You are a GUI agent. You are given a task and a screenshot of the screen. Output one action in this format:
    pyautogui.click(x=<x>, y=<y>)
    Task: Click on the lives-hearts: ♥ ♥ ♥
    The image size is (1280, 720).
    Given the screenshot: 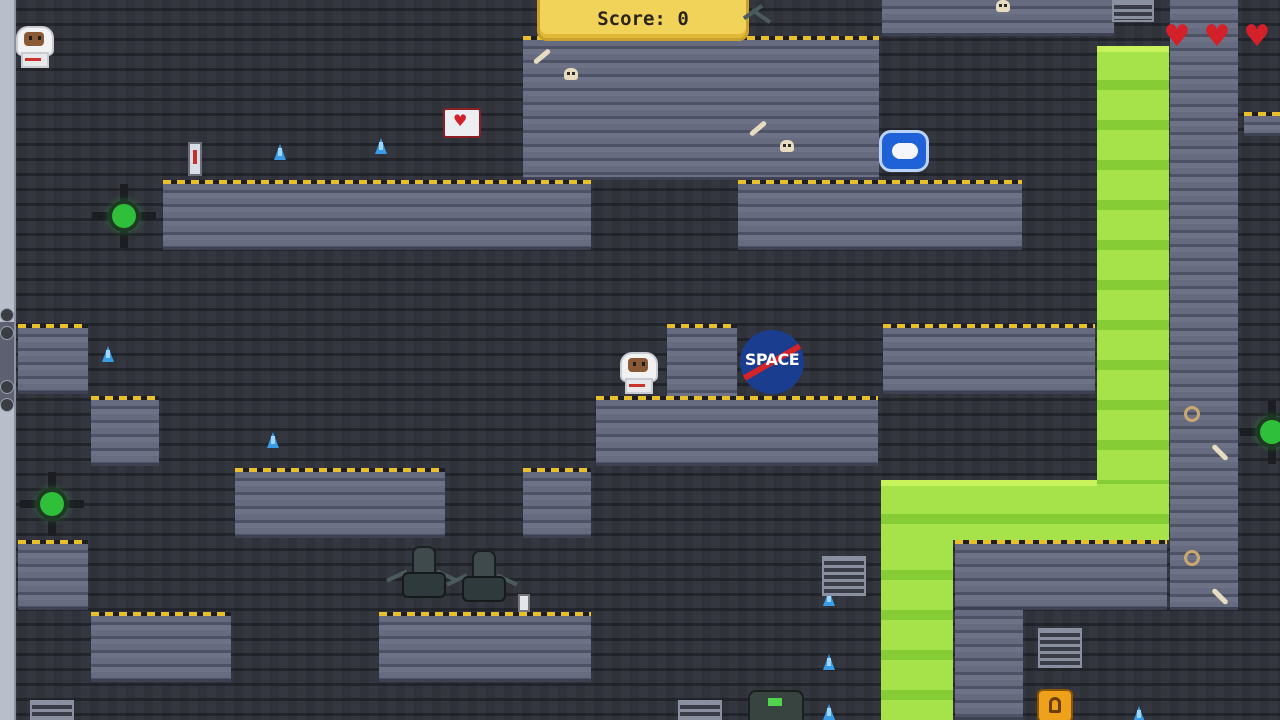 What is the action you would take?
    pyautogui.click(x=1217, y=37)
    